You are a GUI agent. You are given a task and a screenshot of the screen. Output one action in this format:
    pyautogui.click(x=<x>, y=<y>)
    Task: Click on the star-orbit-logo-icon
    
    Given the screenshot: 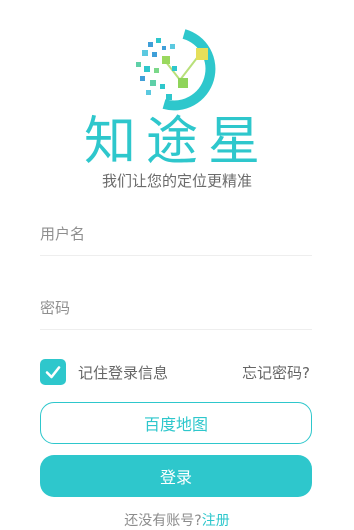 What is the action you would take?
    pyautogui.click(x=176, y=70)
    